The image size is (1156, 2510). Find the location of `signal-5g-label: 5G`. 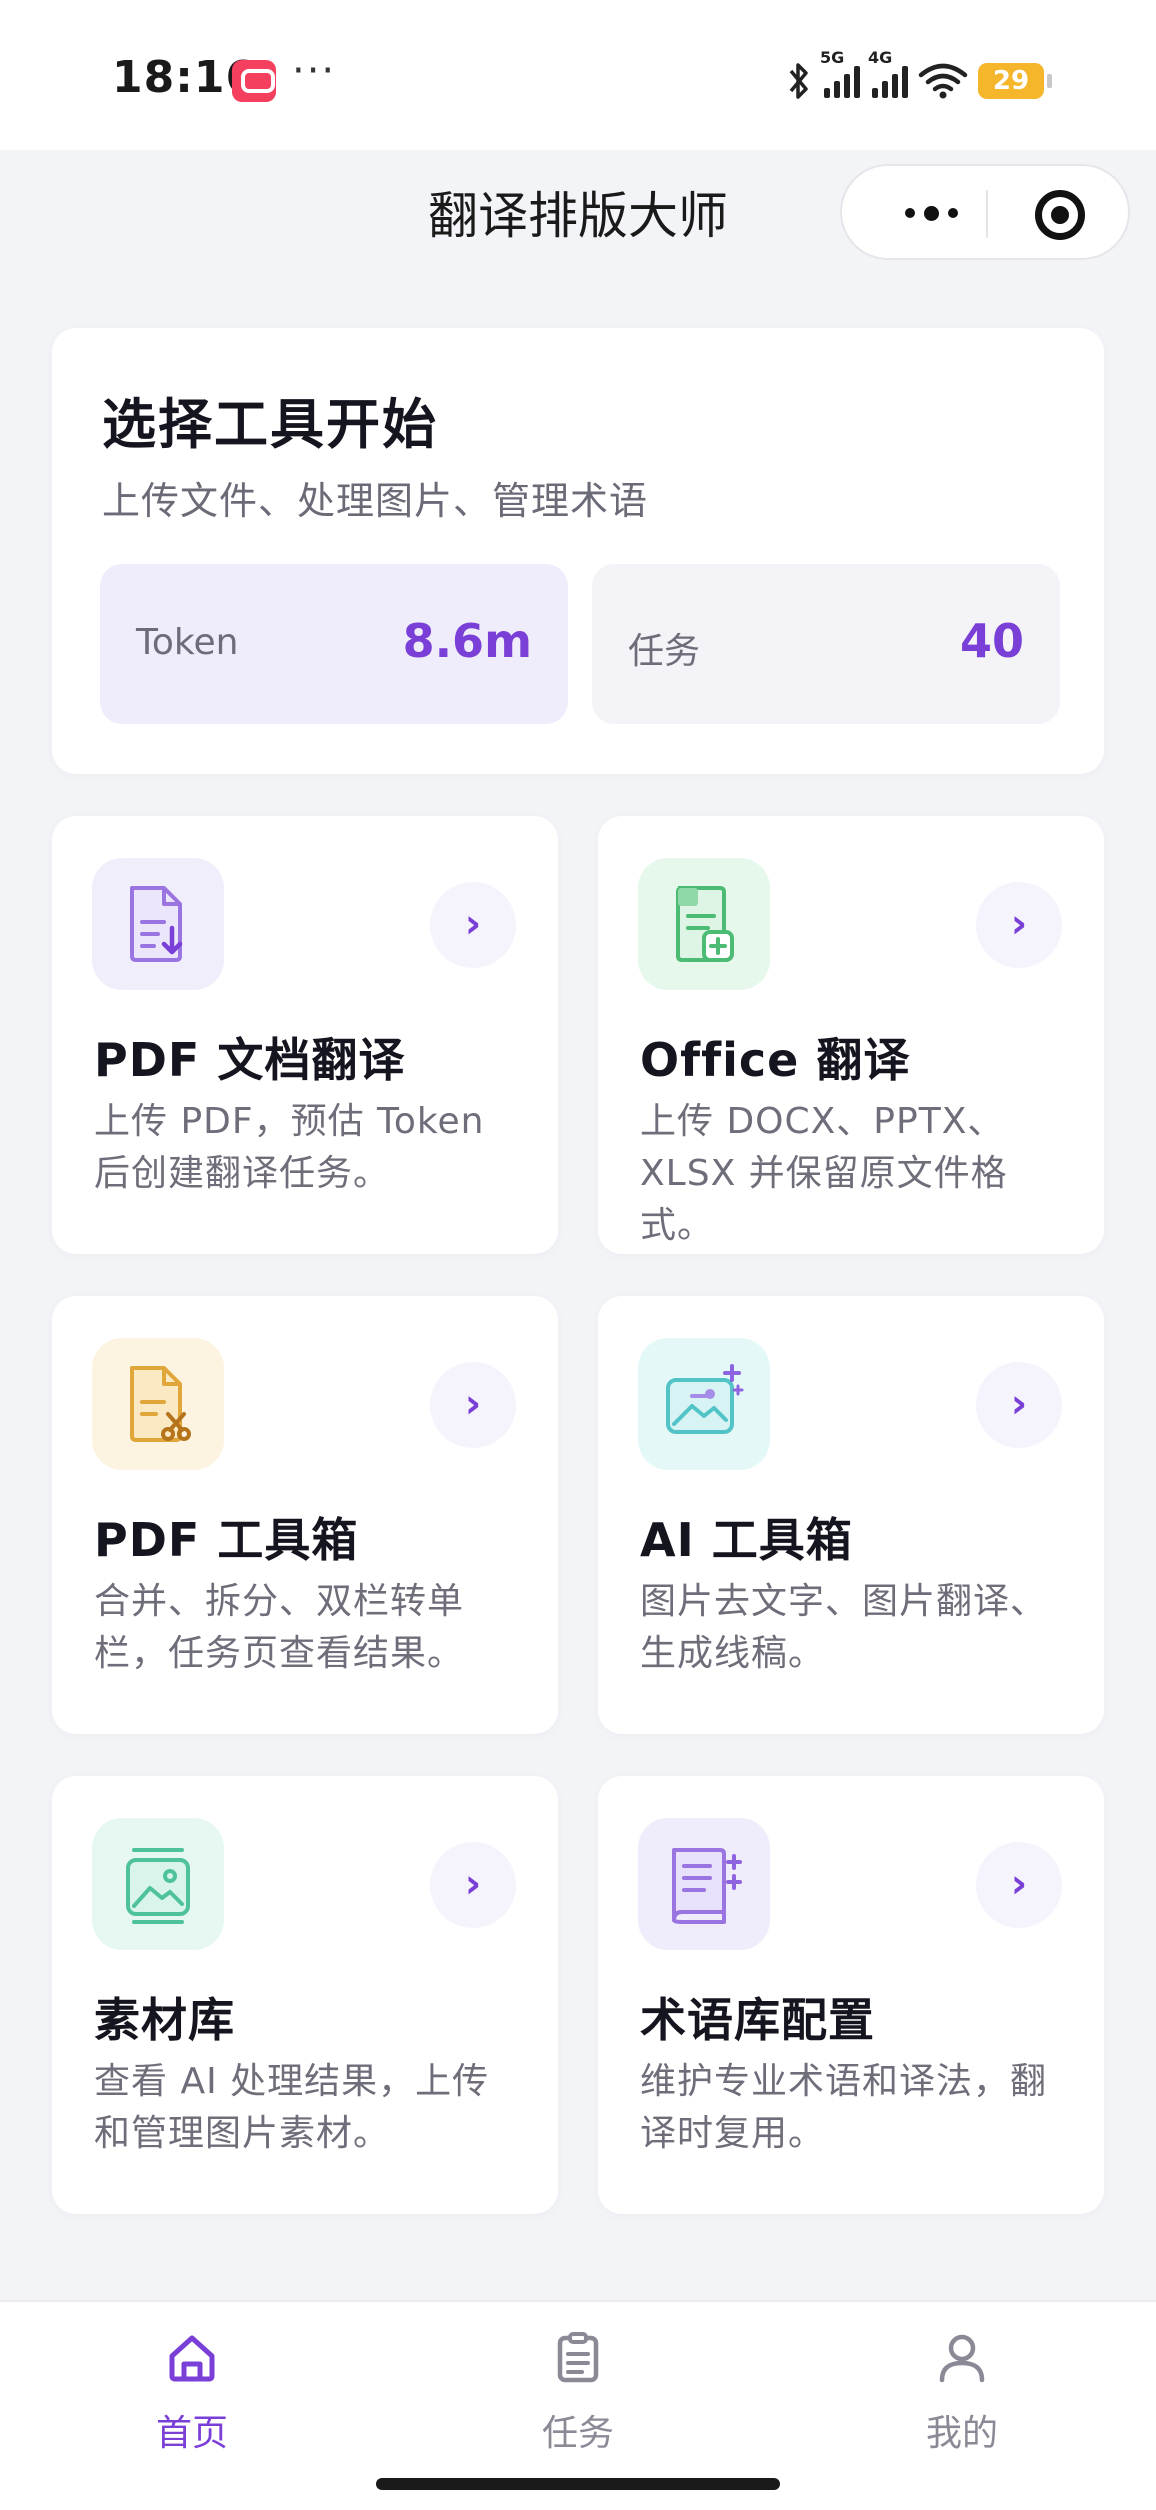

signal-5g-label: 5G is located at coordinates (832, 57).